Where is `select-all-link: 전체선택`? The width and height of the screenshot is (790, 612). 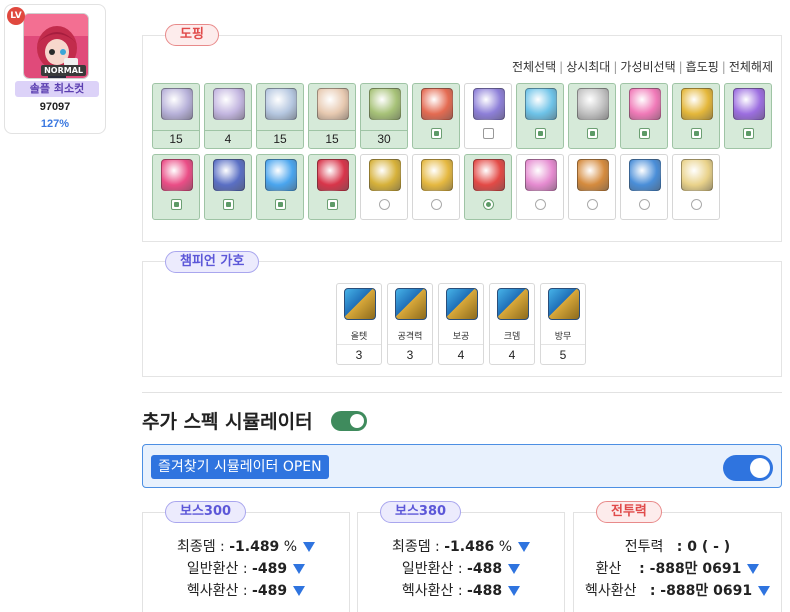 select-all-link: 전체선택 is located at coordinates (534, 67).